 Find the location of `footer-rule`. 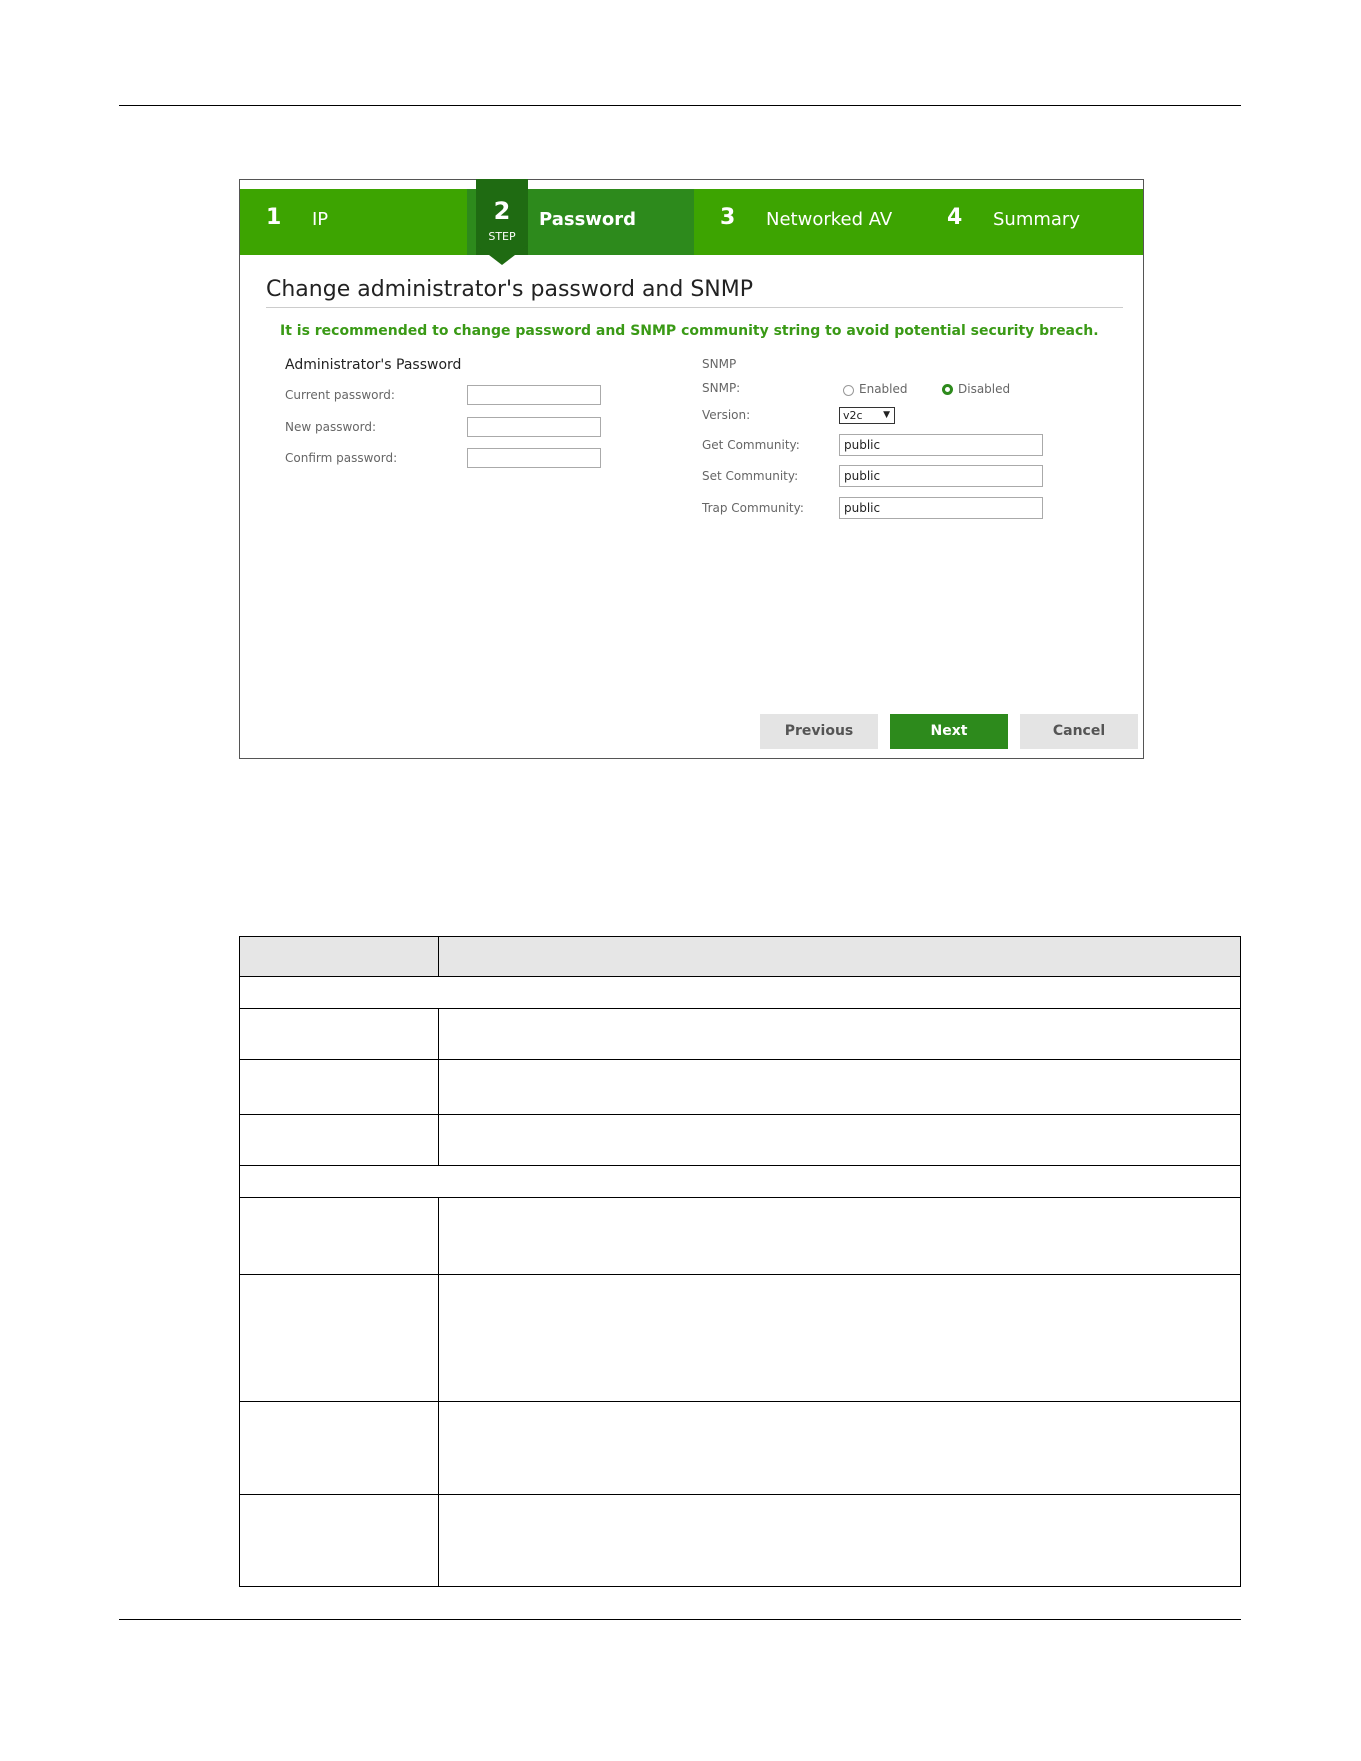

footer-rule is located at coordinates (680, 1619).